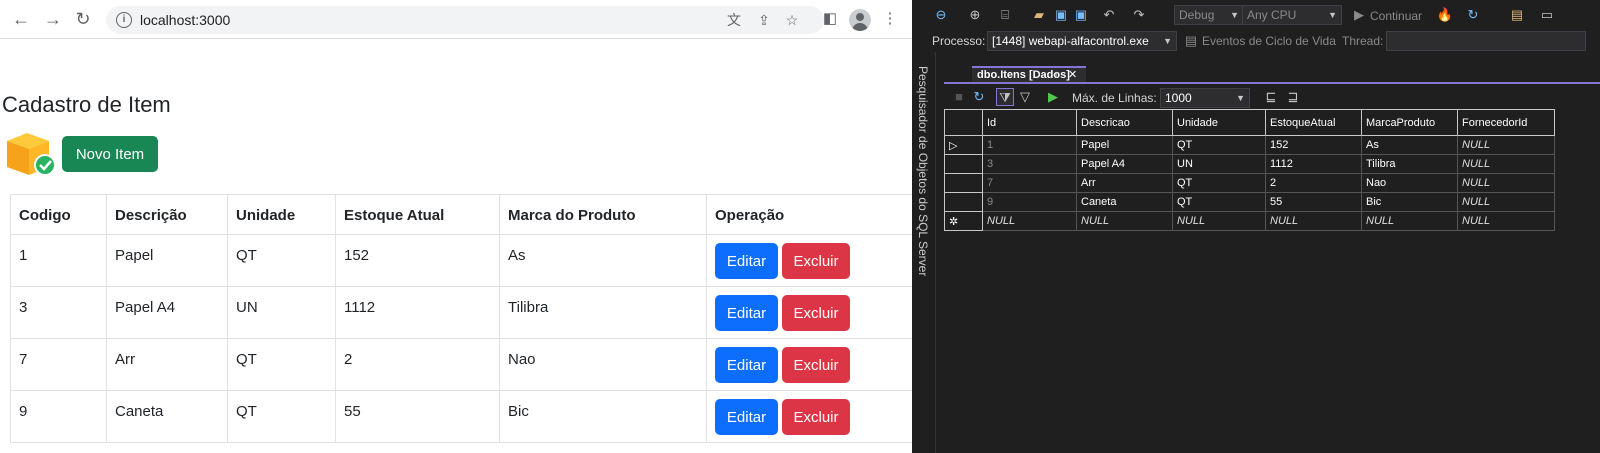  I want to click on side-panel-icon: ◧, so click(830, 19).